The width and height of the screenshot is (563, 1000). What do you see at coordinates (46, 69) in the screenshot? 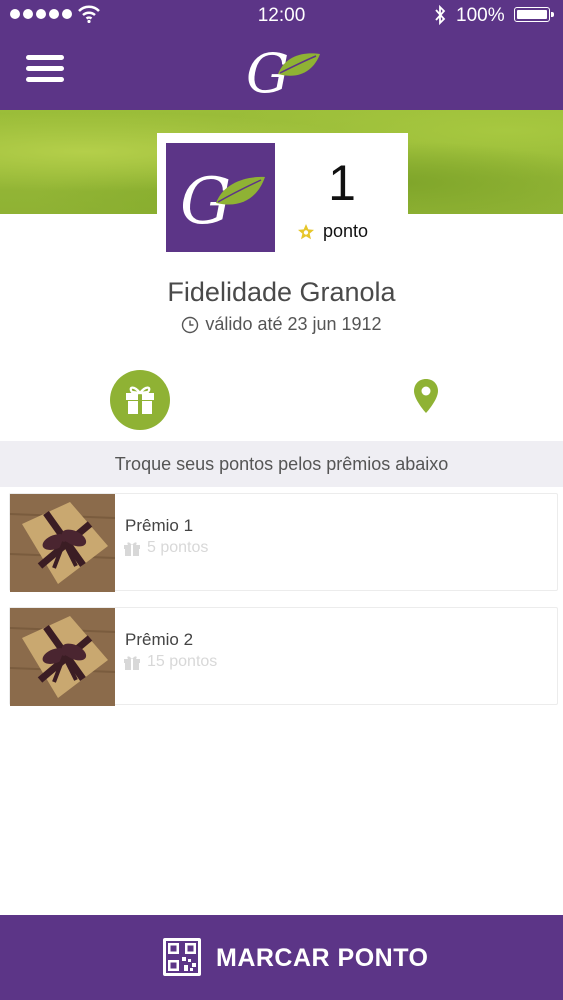
I see `menu-button` at bounding box center [46, 69].